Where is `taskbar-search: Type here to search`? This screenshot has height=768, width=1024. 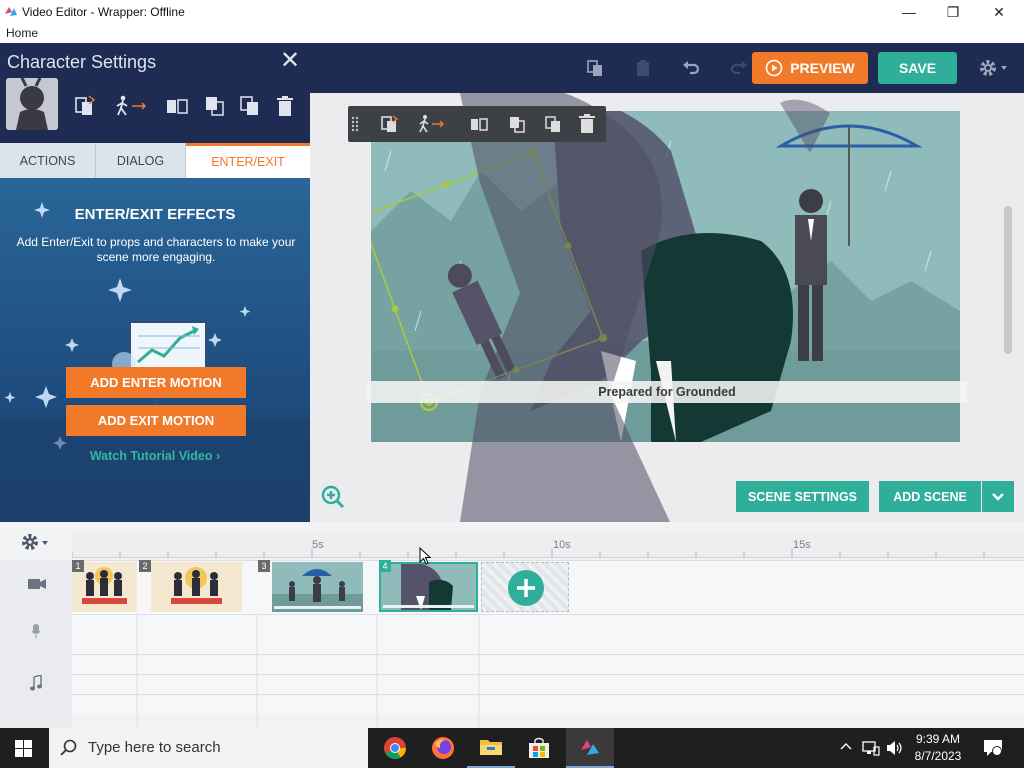 taskbar-search: Type here to search is located at coordinates (208, 748).